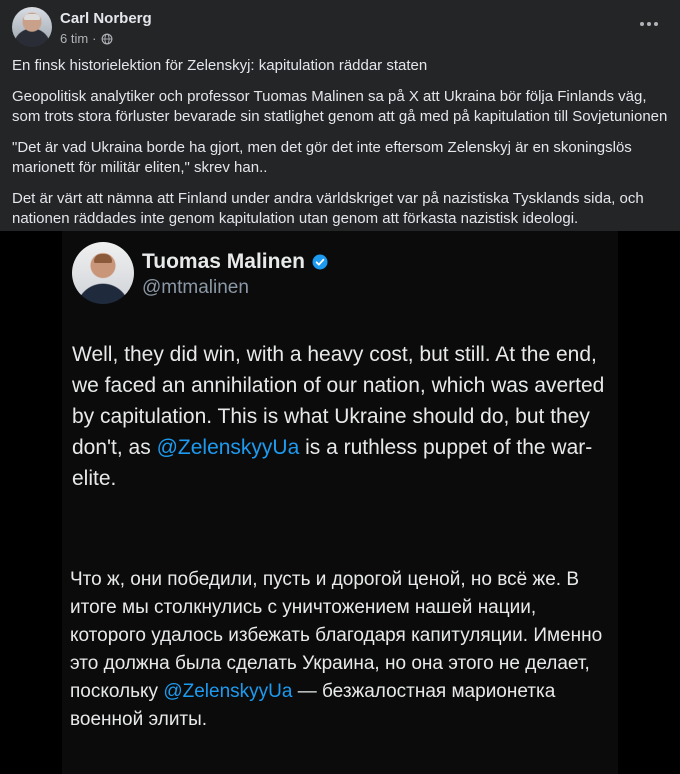 The image size is (680, 774). I want to click on more-options-icon, so click(649, 24).